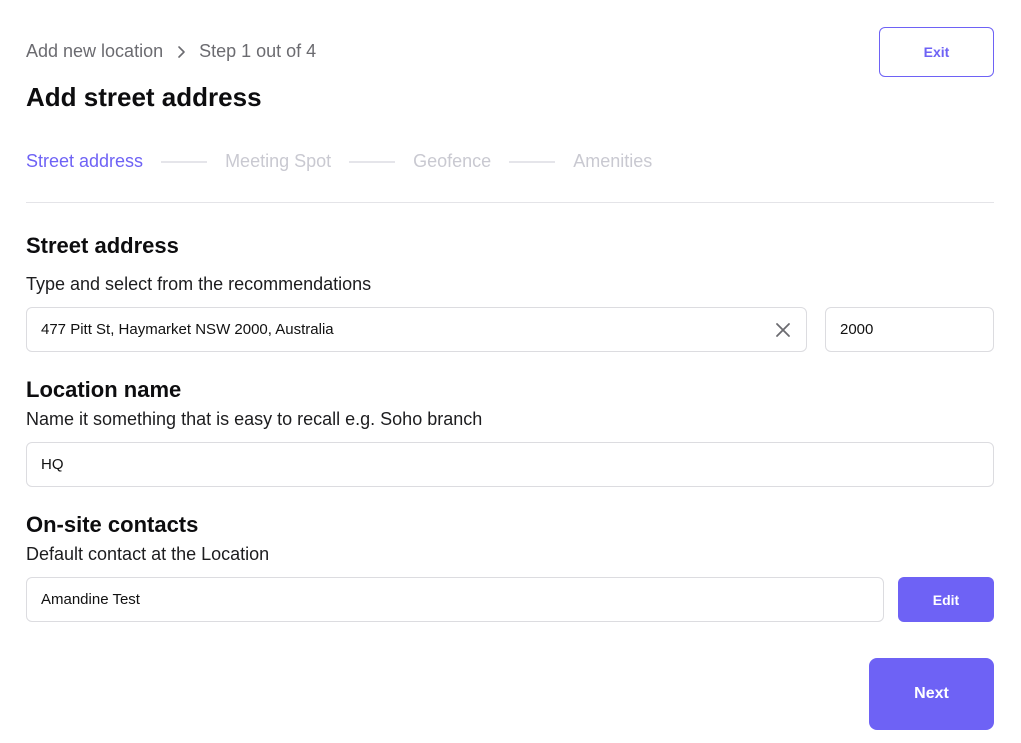 The width and height of the screenshot is (1021, 743). I want to click on divider, so click(510, 202).